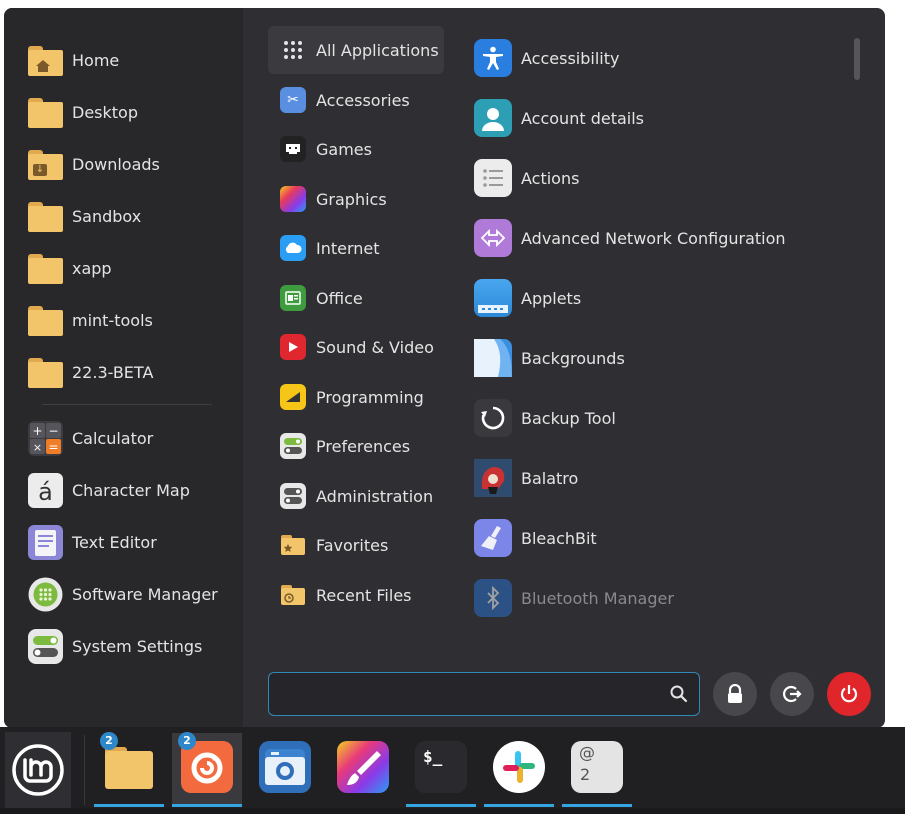 This screenshot has height=814, width=905. What do you see at coordinates (493, 298) in the screenshot?
I see `applets-icon` at bounding box center [493, 298].